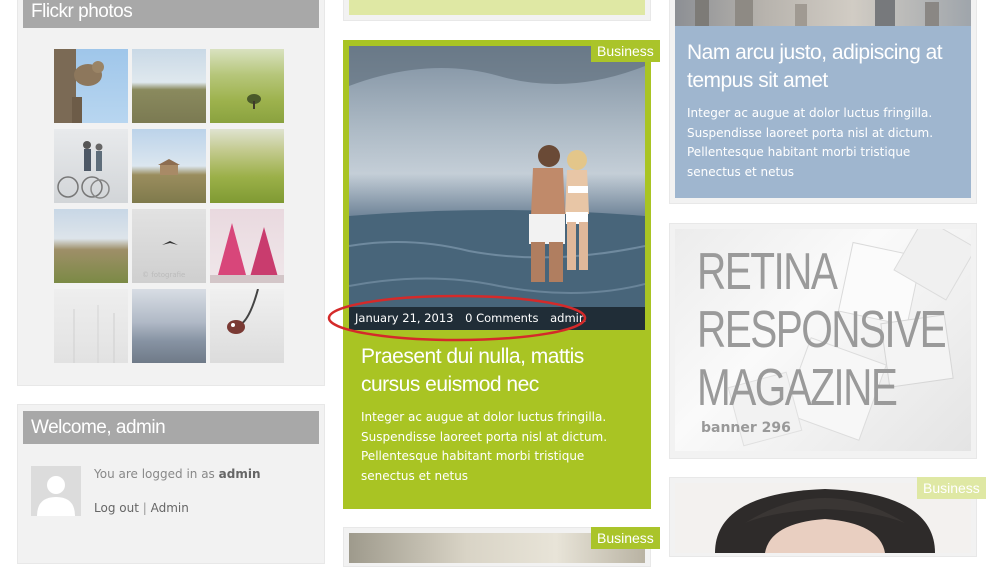 This screenshot has height=567, width=993. What do you see at coordinates (823, 13) in the screenshot?
I see `right-post-image` at bounding box center [823, 13].